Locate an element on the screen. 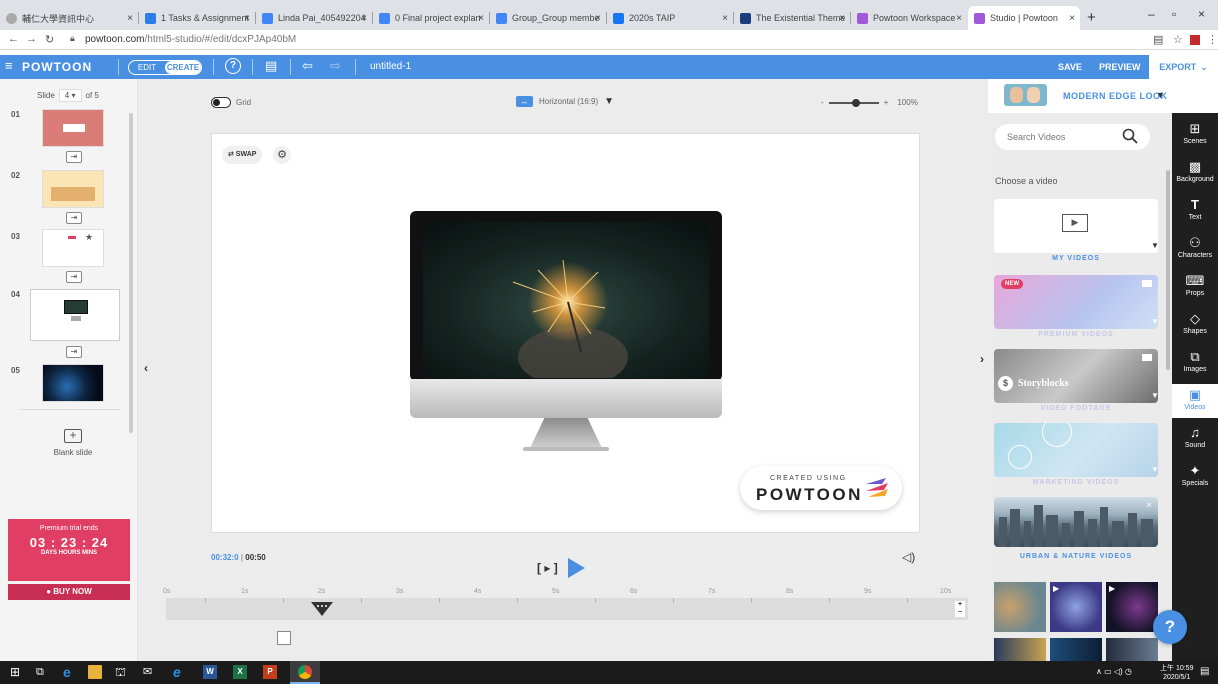 The height and width of the screenshot is (684, 1218). translate-icon: ▤ is located at coordinates (1158, 39).